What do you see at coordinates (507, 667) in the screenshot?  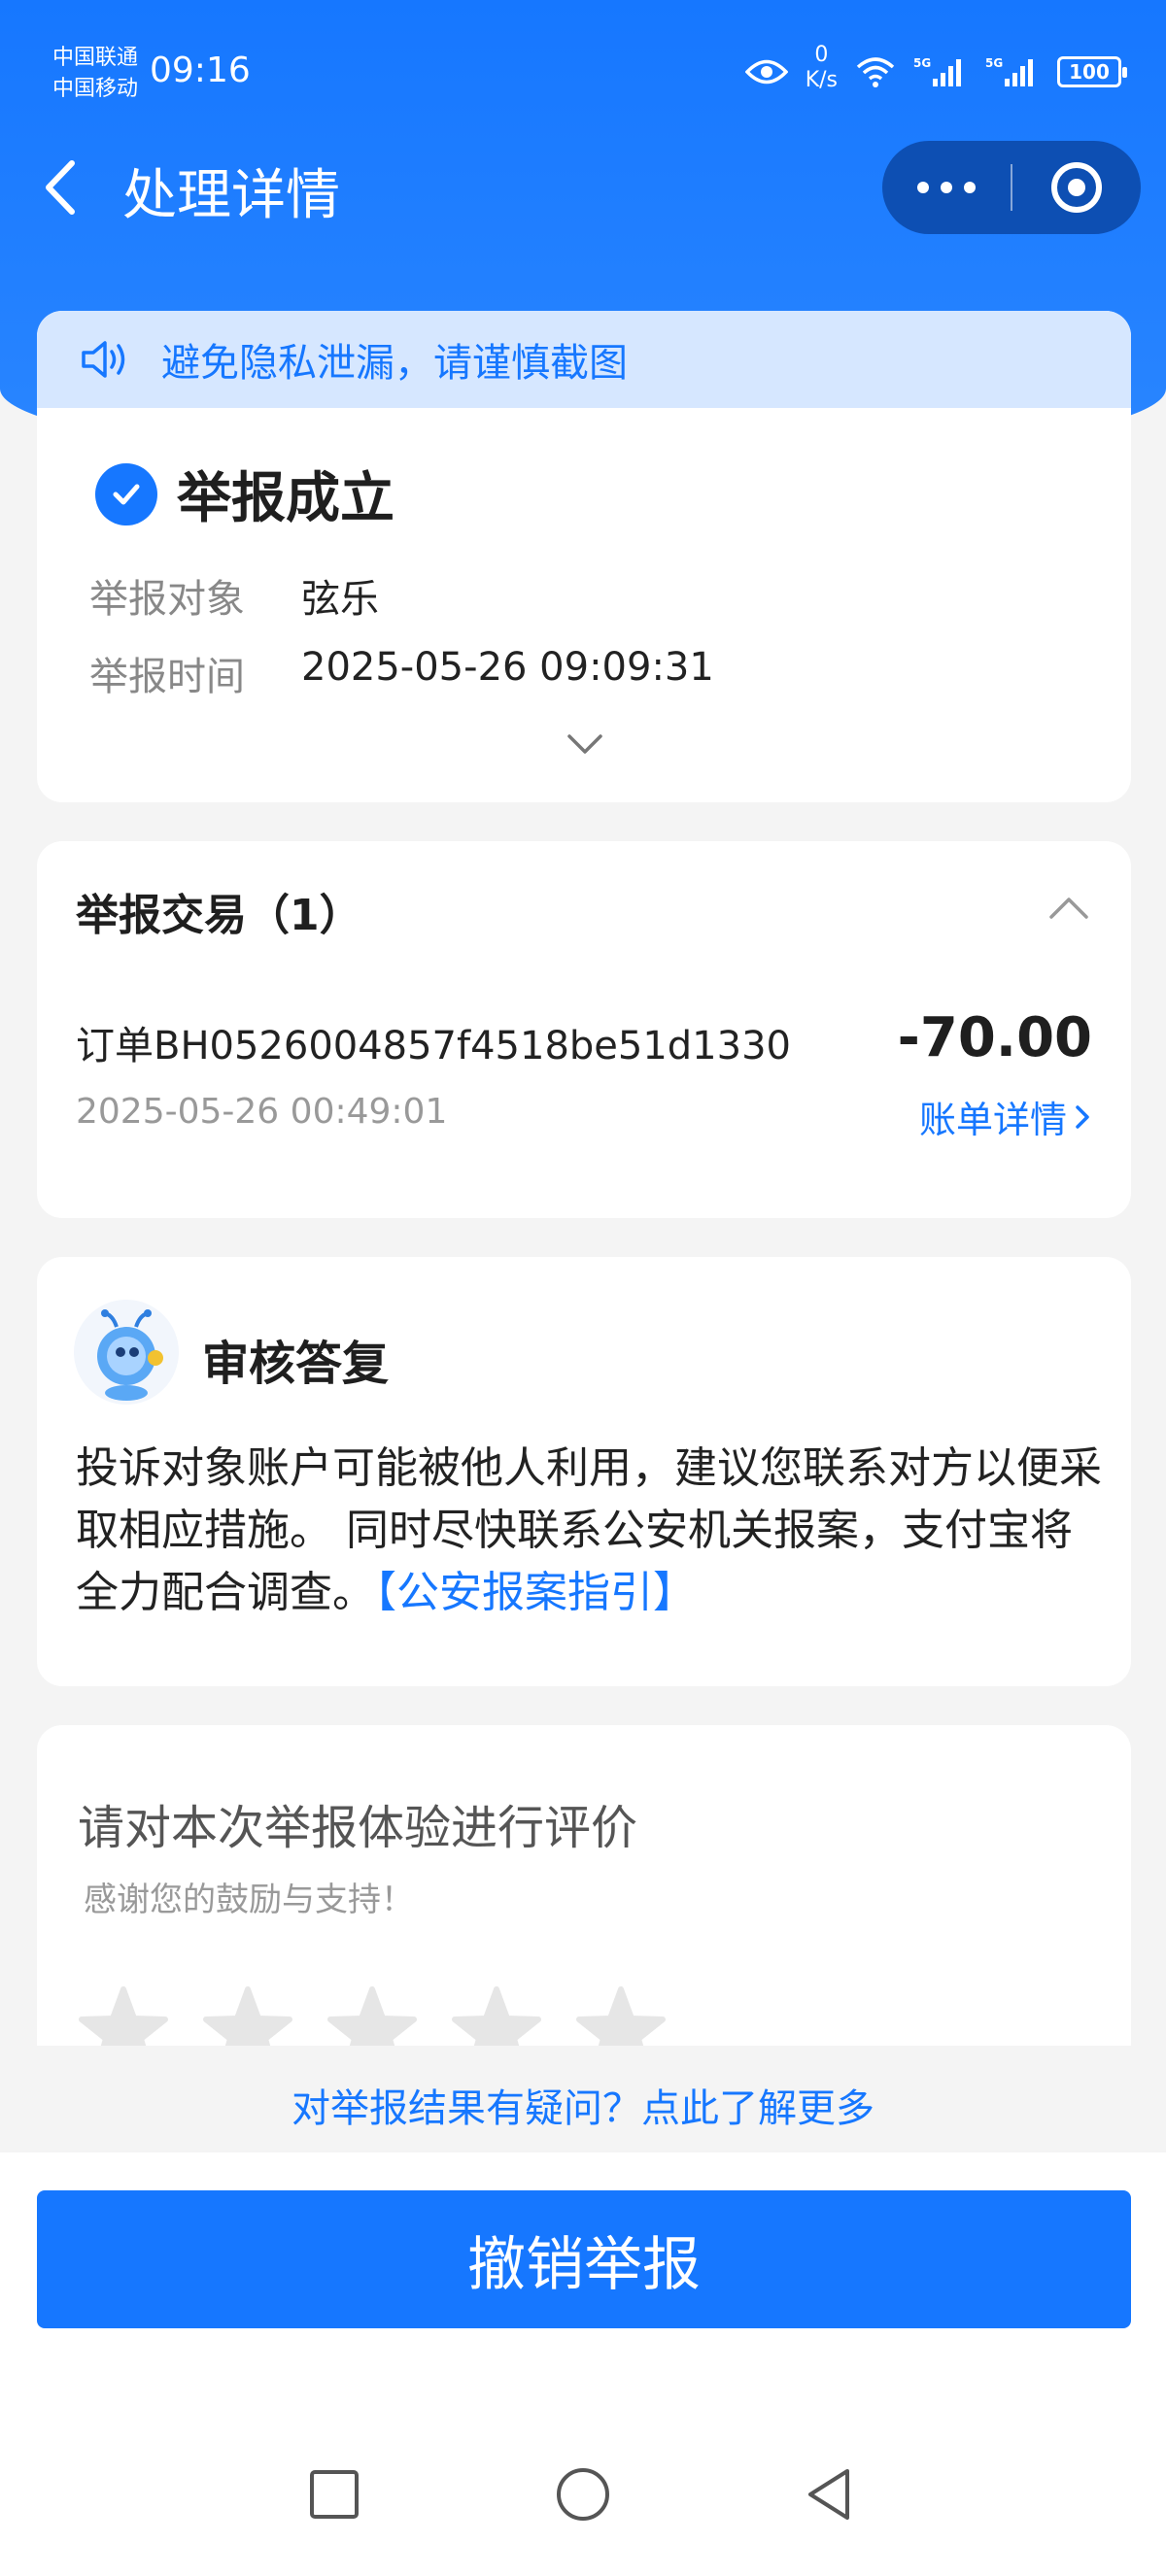 I see `report-time-value: 2025-05-26 09:09:31` at bounding box center [507, 667].